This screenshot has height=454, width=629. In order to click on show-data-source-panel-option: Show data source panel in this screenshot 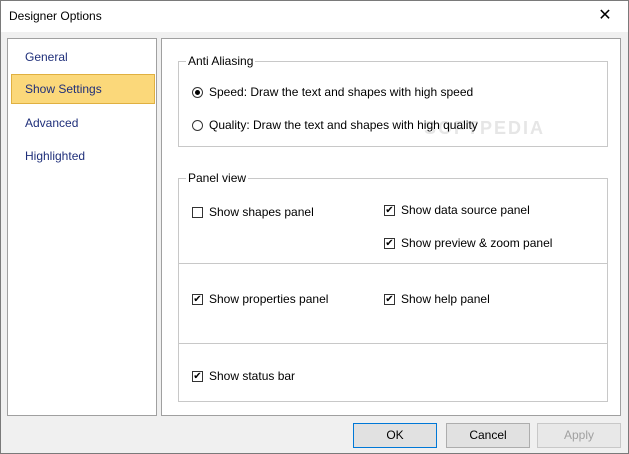, I will do `click(457, 210)`.